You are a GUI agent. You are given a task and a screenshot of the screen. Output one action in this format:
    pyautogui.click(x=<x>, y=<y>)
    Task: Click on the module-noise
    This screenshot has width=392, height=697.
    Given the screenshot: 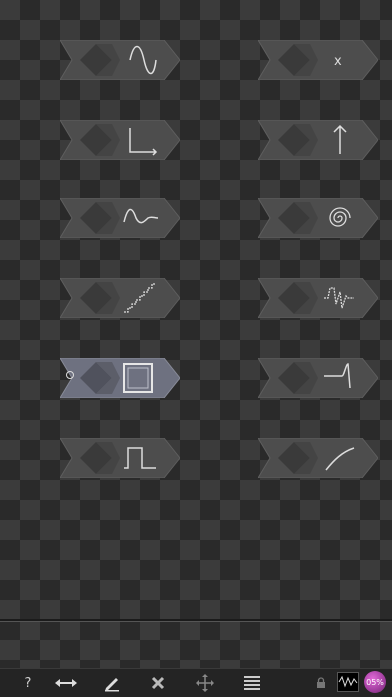 What is the action you would take?
    pyautogui.click(x=318, y=298)
    